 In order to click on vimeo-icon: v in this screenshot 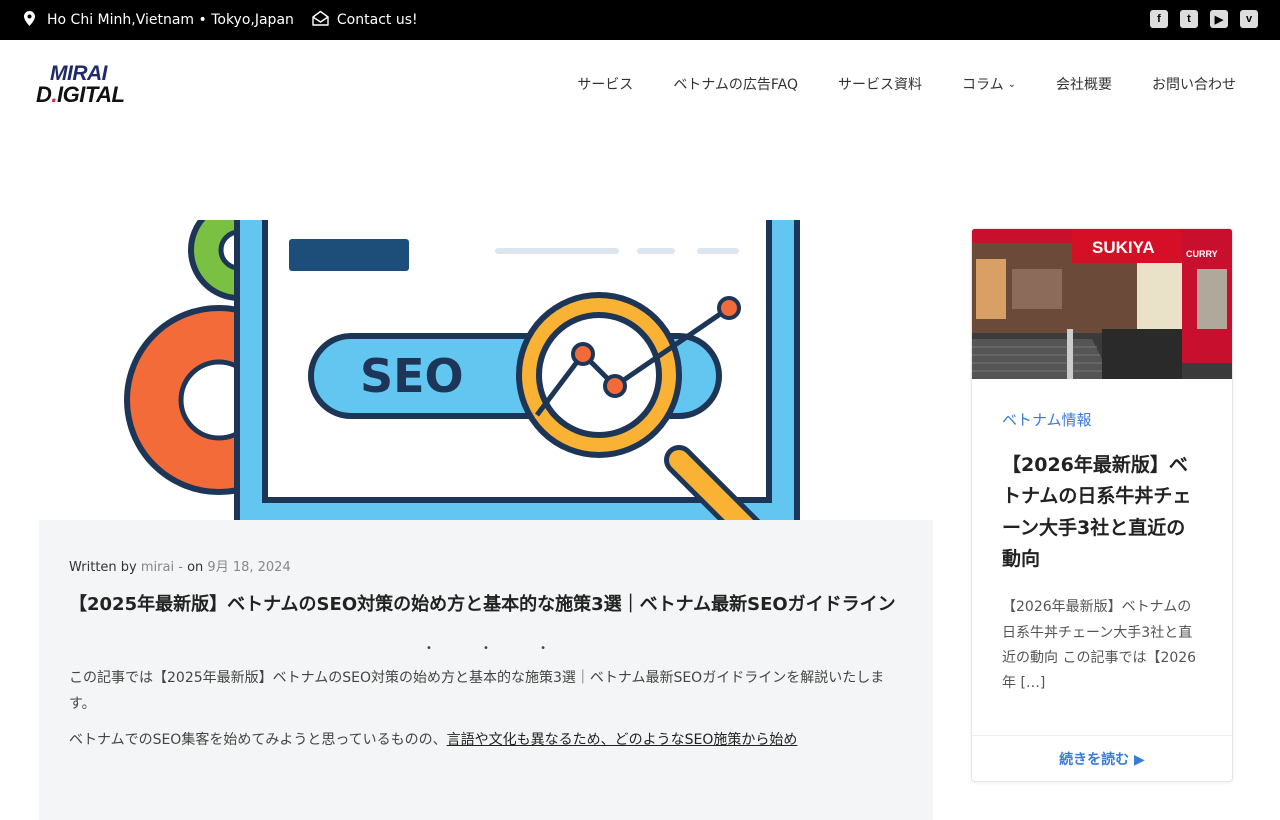, I will do `click(1249, 19)`.